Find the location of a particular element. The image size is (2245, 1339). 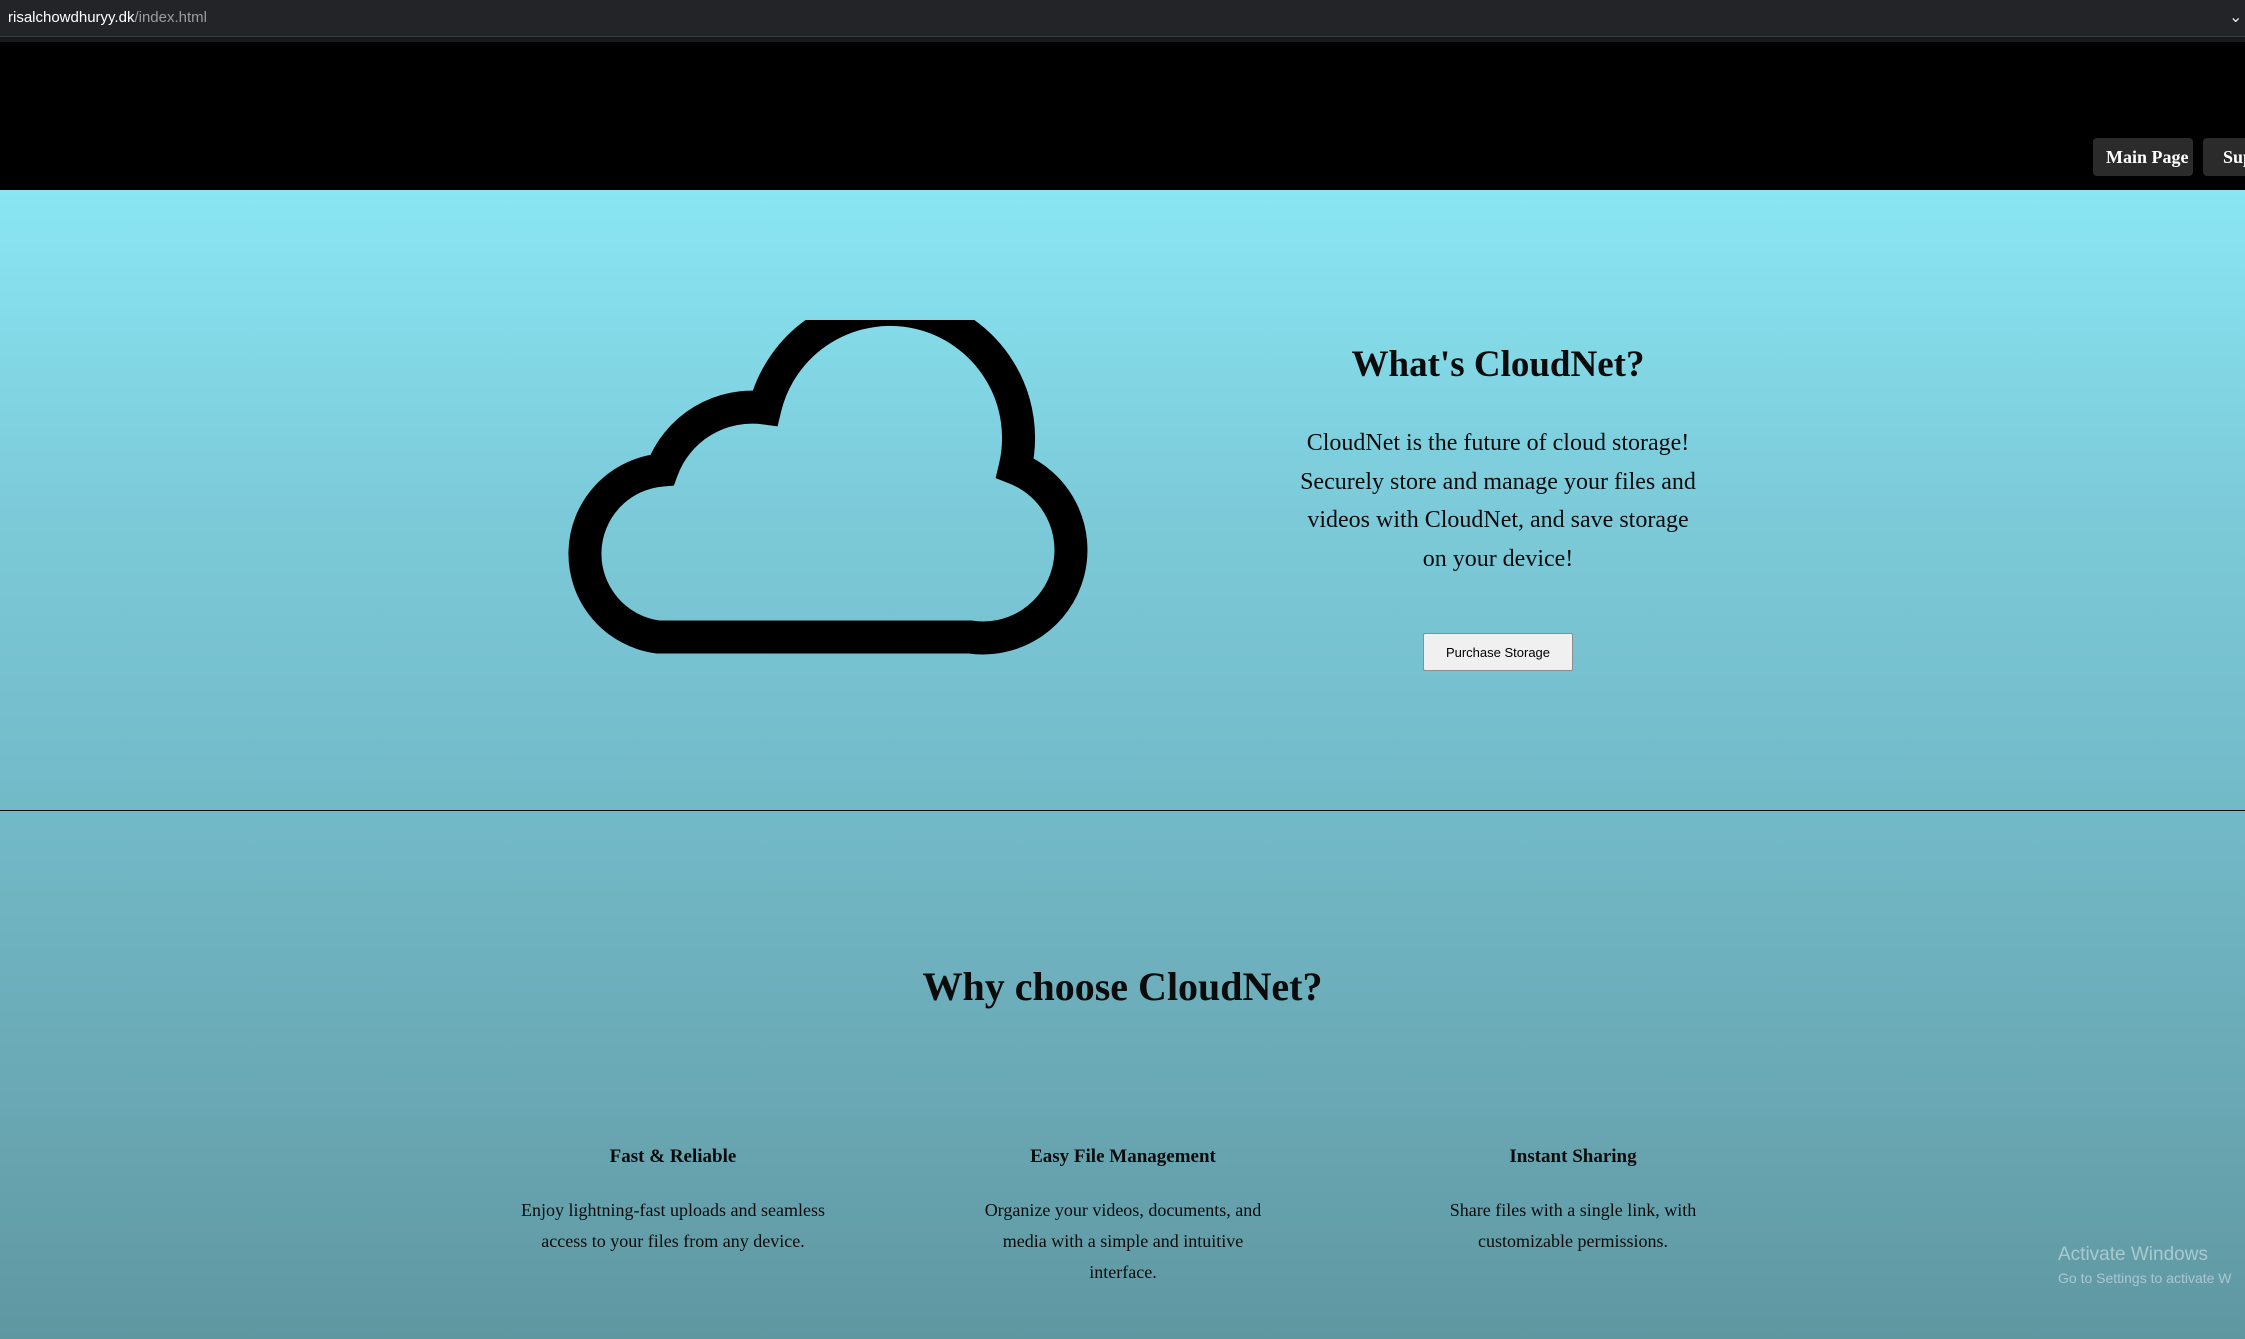

nav-main-page-button: Main Page is located at coordinates (2143, 157).